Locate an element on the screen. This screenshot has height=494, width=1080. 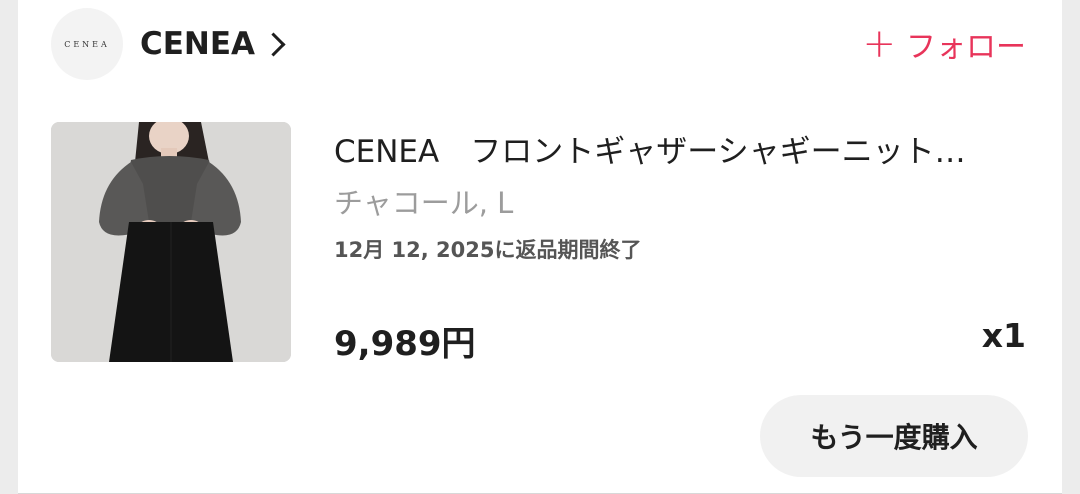
product-photo-icon is located at coordinates (171, 242).